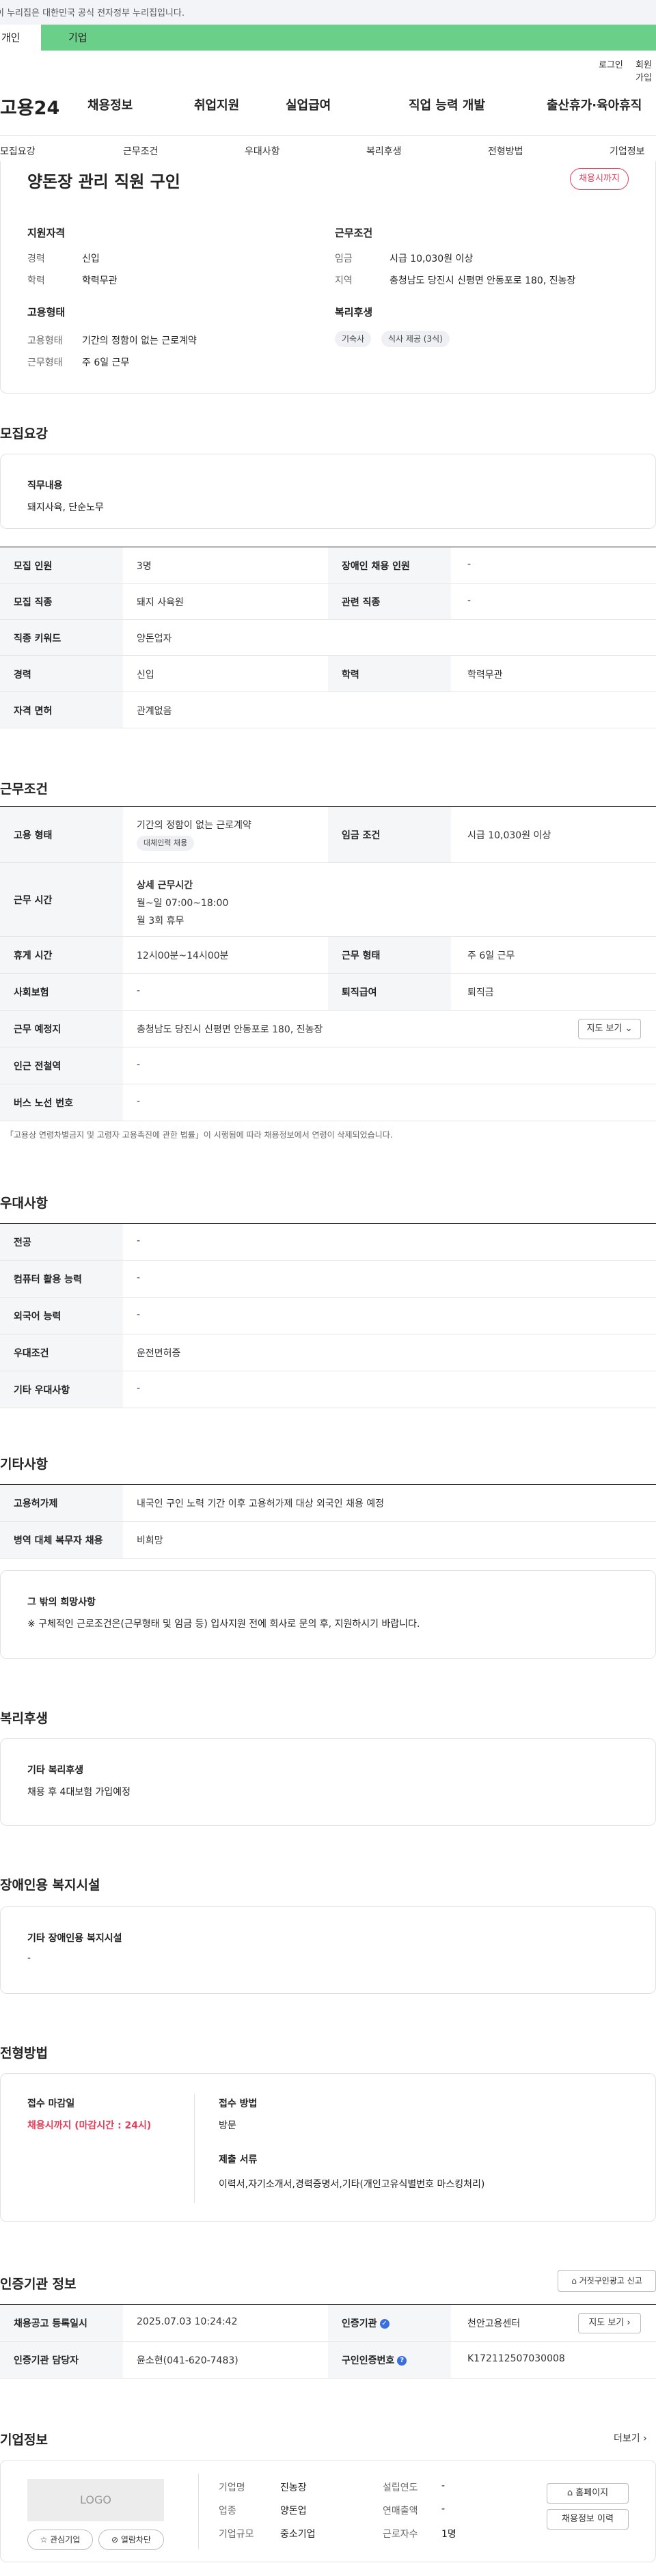  Describe the element at coordinates (24, 433) in the screenshot. I see `recruit-section-title: 모집요강` at that location.